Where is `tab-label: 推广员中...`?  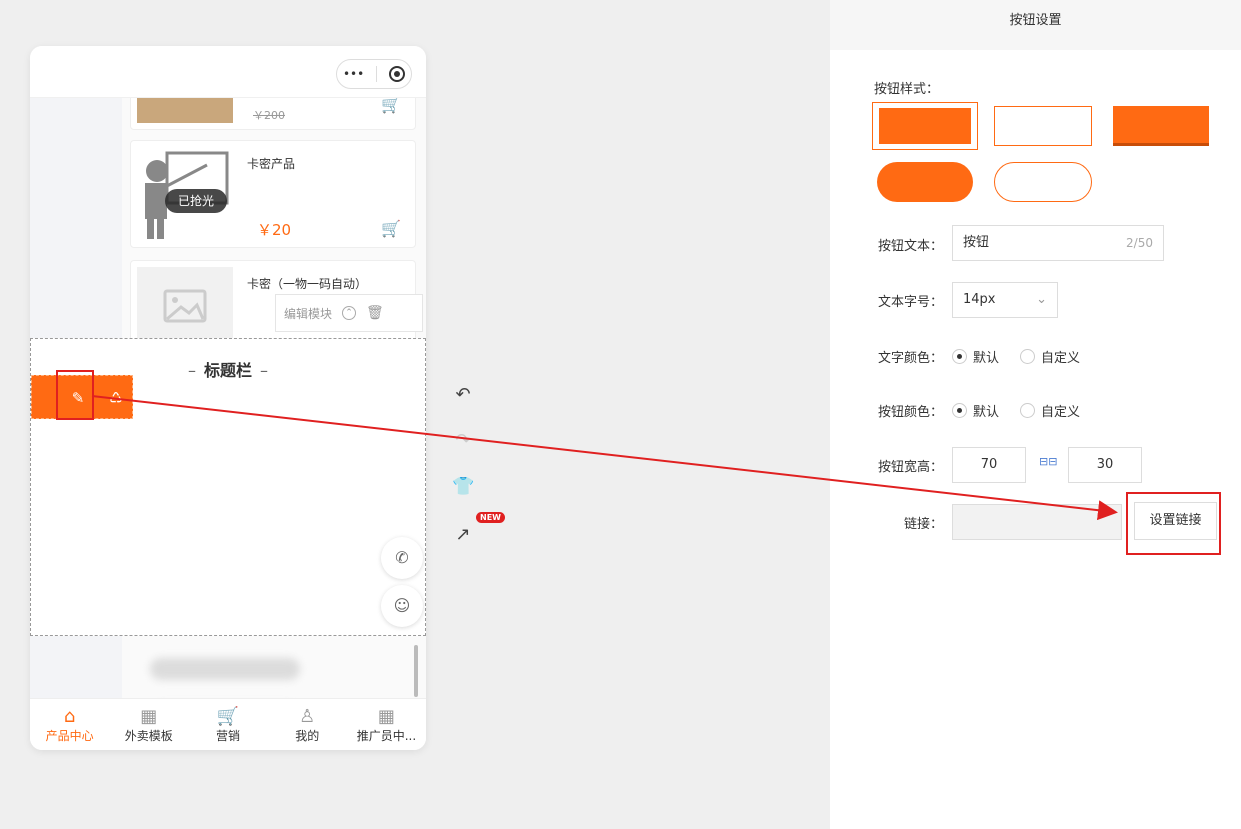 tab-label: 推广员中... is located at coordinates (386, 736).